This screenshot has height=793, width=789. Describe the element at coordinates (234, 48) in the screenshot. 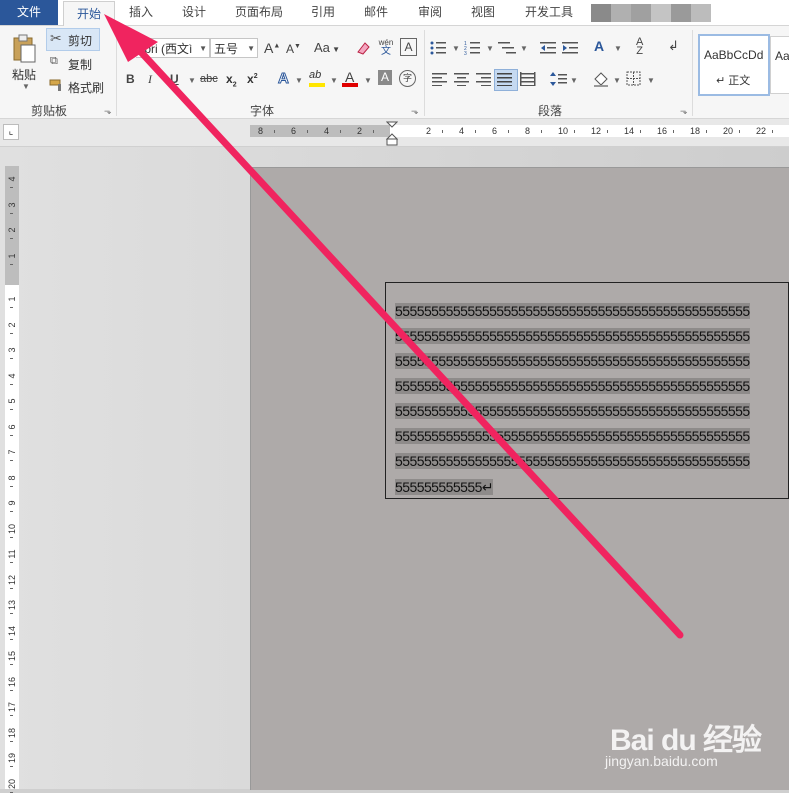

I see `font-size-select: 五号 ▼` at that location.